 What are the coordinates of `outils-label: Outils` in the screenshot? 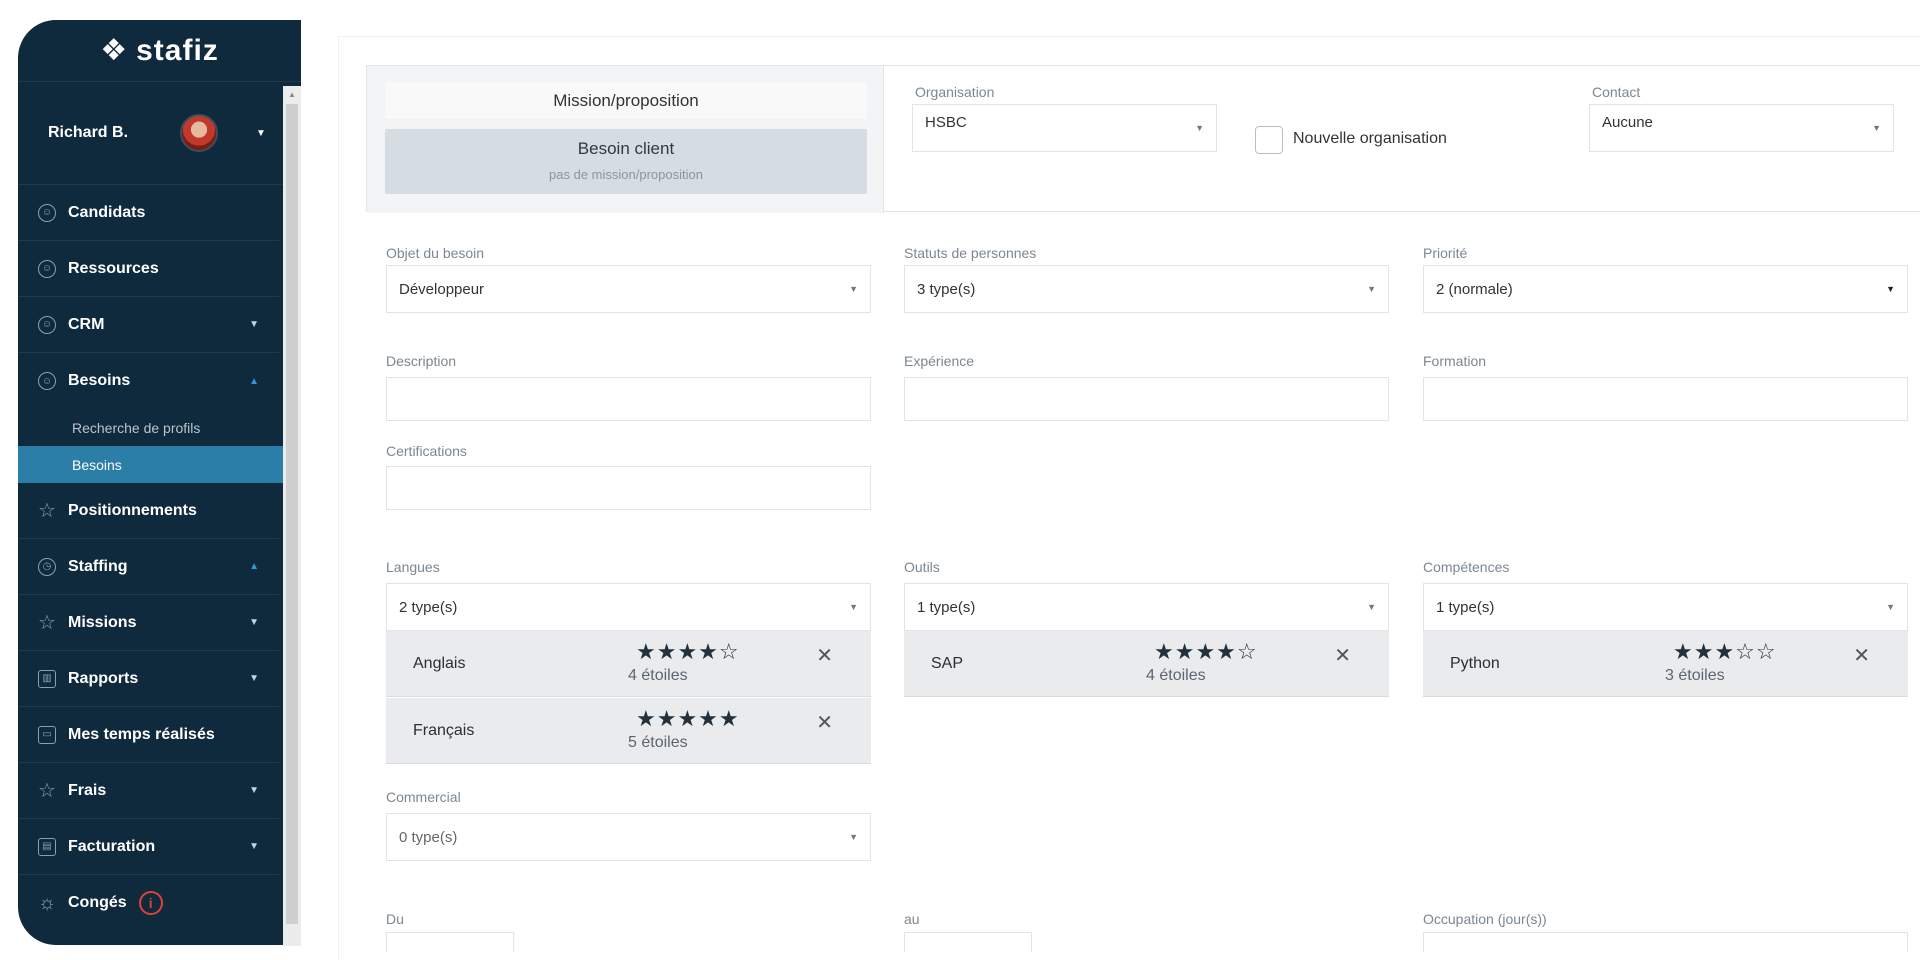 It's located at (922, 567).